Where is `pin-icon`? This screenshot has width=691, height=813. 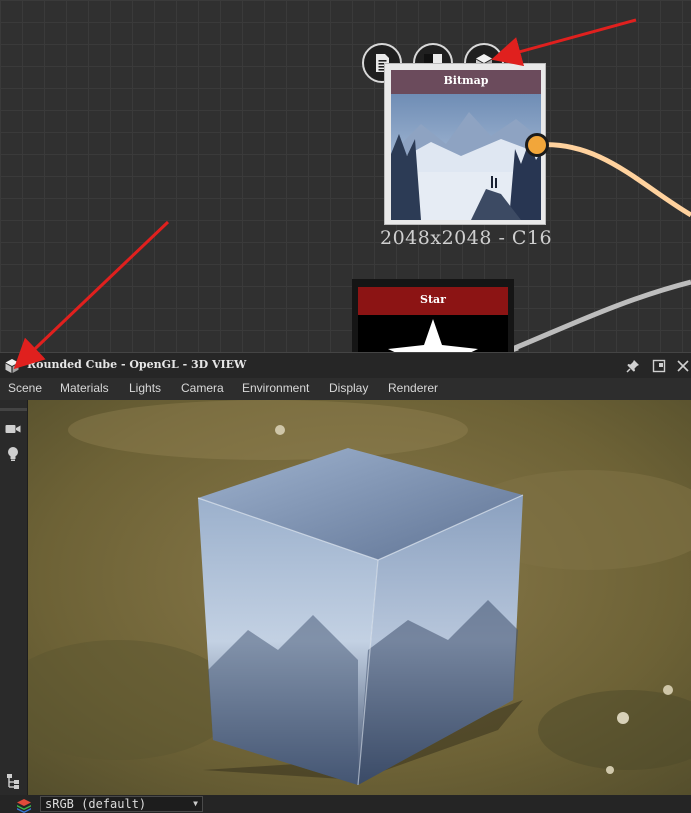 pin-icon is located at coordinates (633, 366).